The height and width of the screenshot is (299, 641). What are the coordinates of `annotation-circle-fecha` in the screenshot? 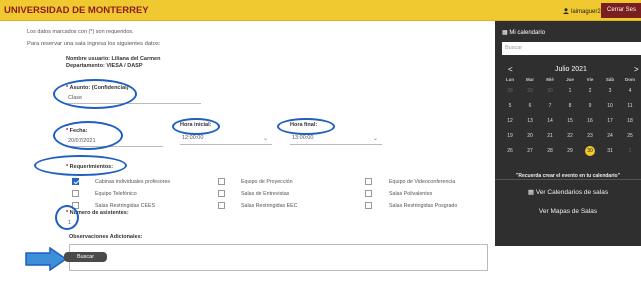 It's located at (88, 135).